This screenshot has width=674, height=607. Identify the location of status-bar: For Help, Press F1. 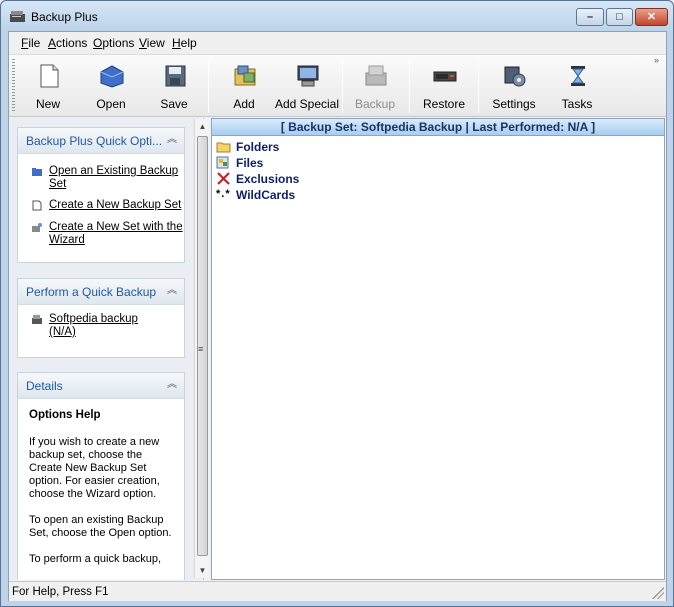
(337, 591).